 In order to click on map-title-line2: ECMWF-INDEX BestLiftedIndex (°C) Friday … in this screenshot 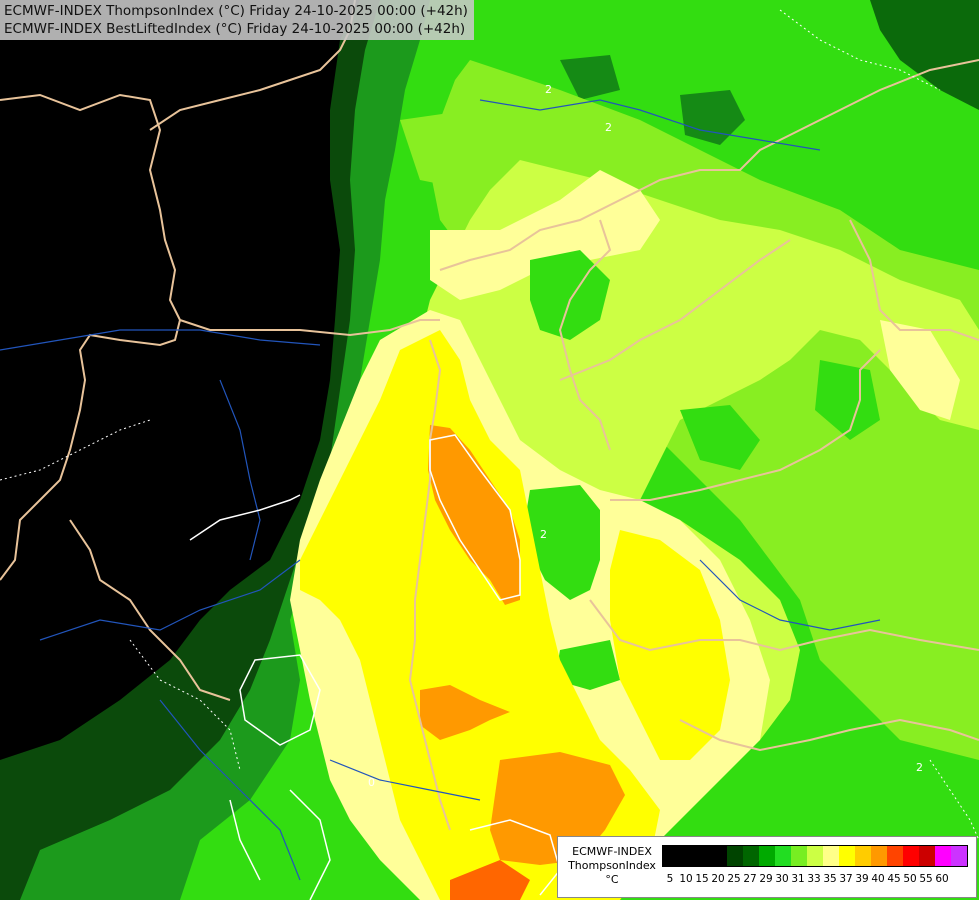, I will do `click(235, 29)`.